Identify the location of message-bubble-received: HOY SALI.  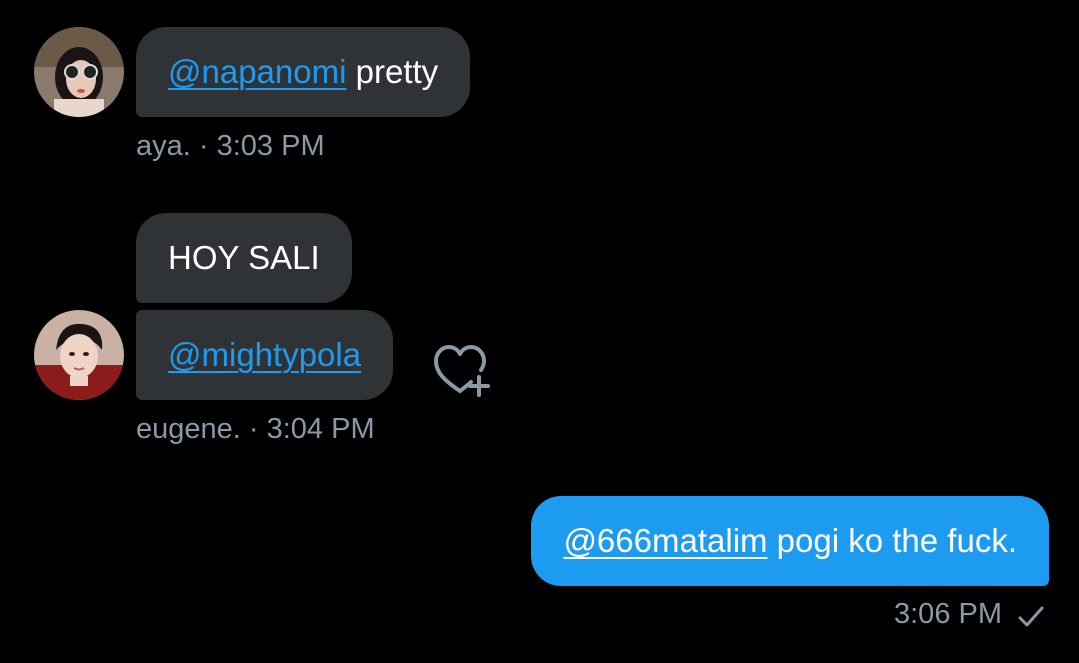
(244, 258).